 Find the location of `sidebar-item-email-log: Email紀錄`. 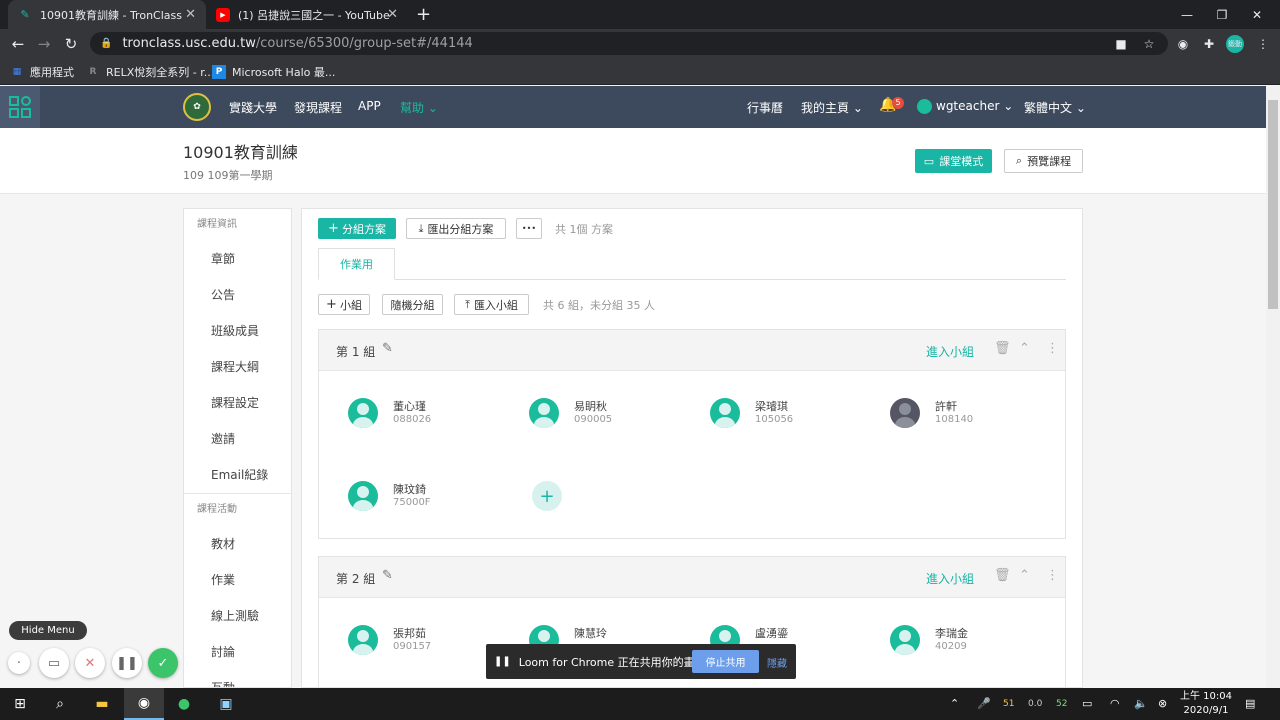

sidebar-item-email-log: Email紀錄 is located at coordinates (237, 475).